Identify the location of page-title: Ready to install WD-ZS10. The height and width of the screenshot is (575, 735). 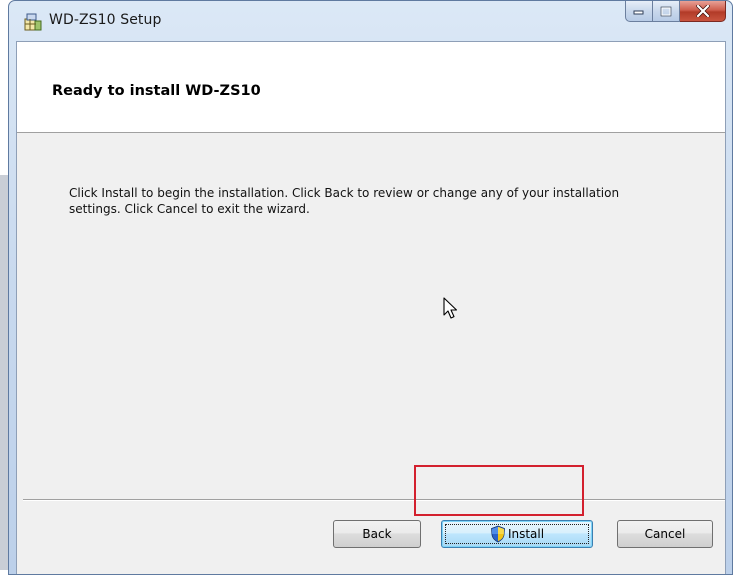
(156, 91).